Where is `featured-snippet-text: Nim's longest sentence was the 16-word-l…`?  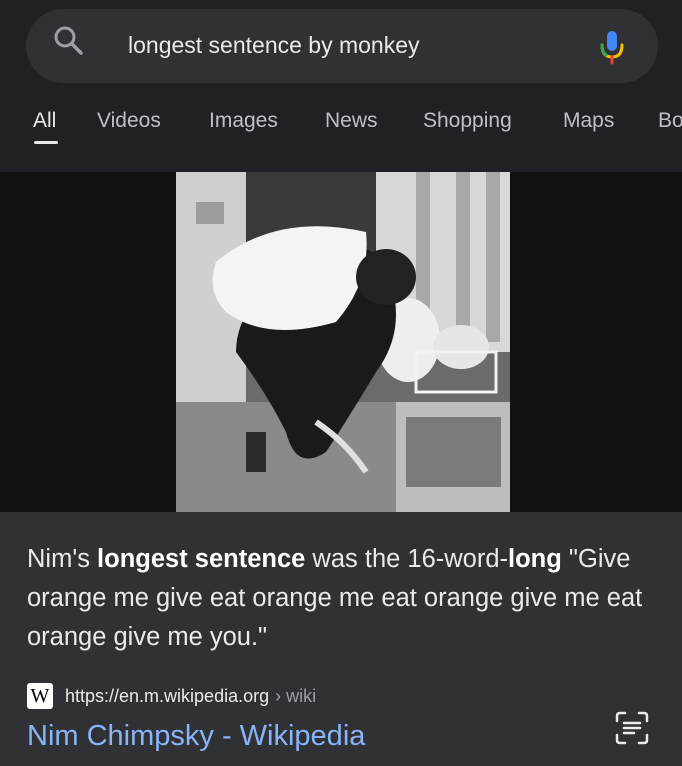
featured-snippet-text: Nim's longest sentence was the 16-word-l… is located at coordinates (342, 598).